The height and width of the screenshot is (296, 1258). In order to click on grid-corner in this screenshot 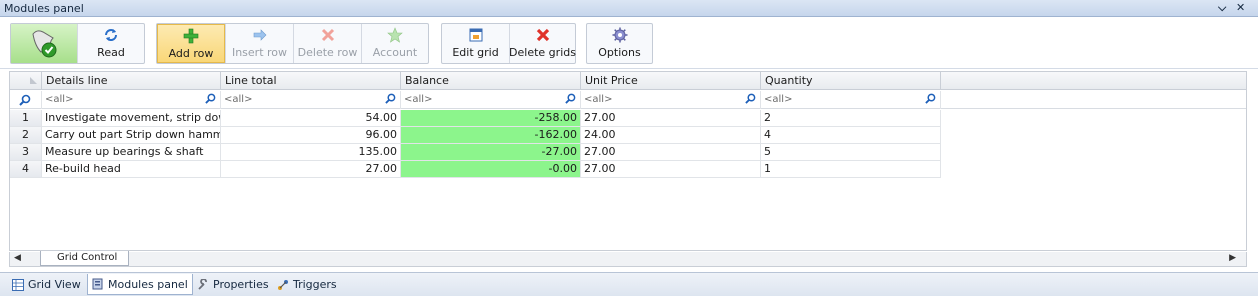, I will do `click(26, 81)`.